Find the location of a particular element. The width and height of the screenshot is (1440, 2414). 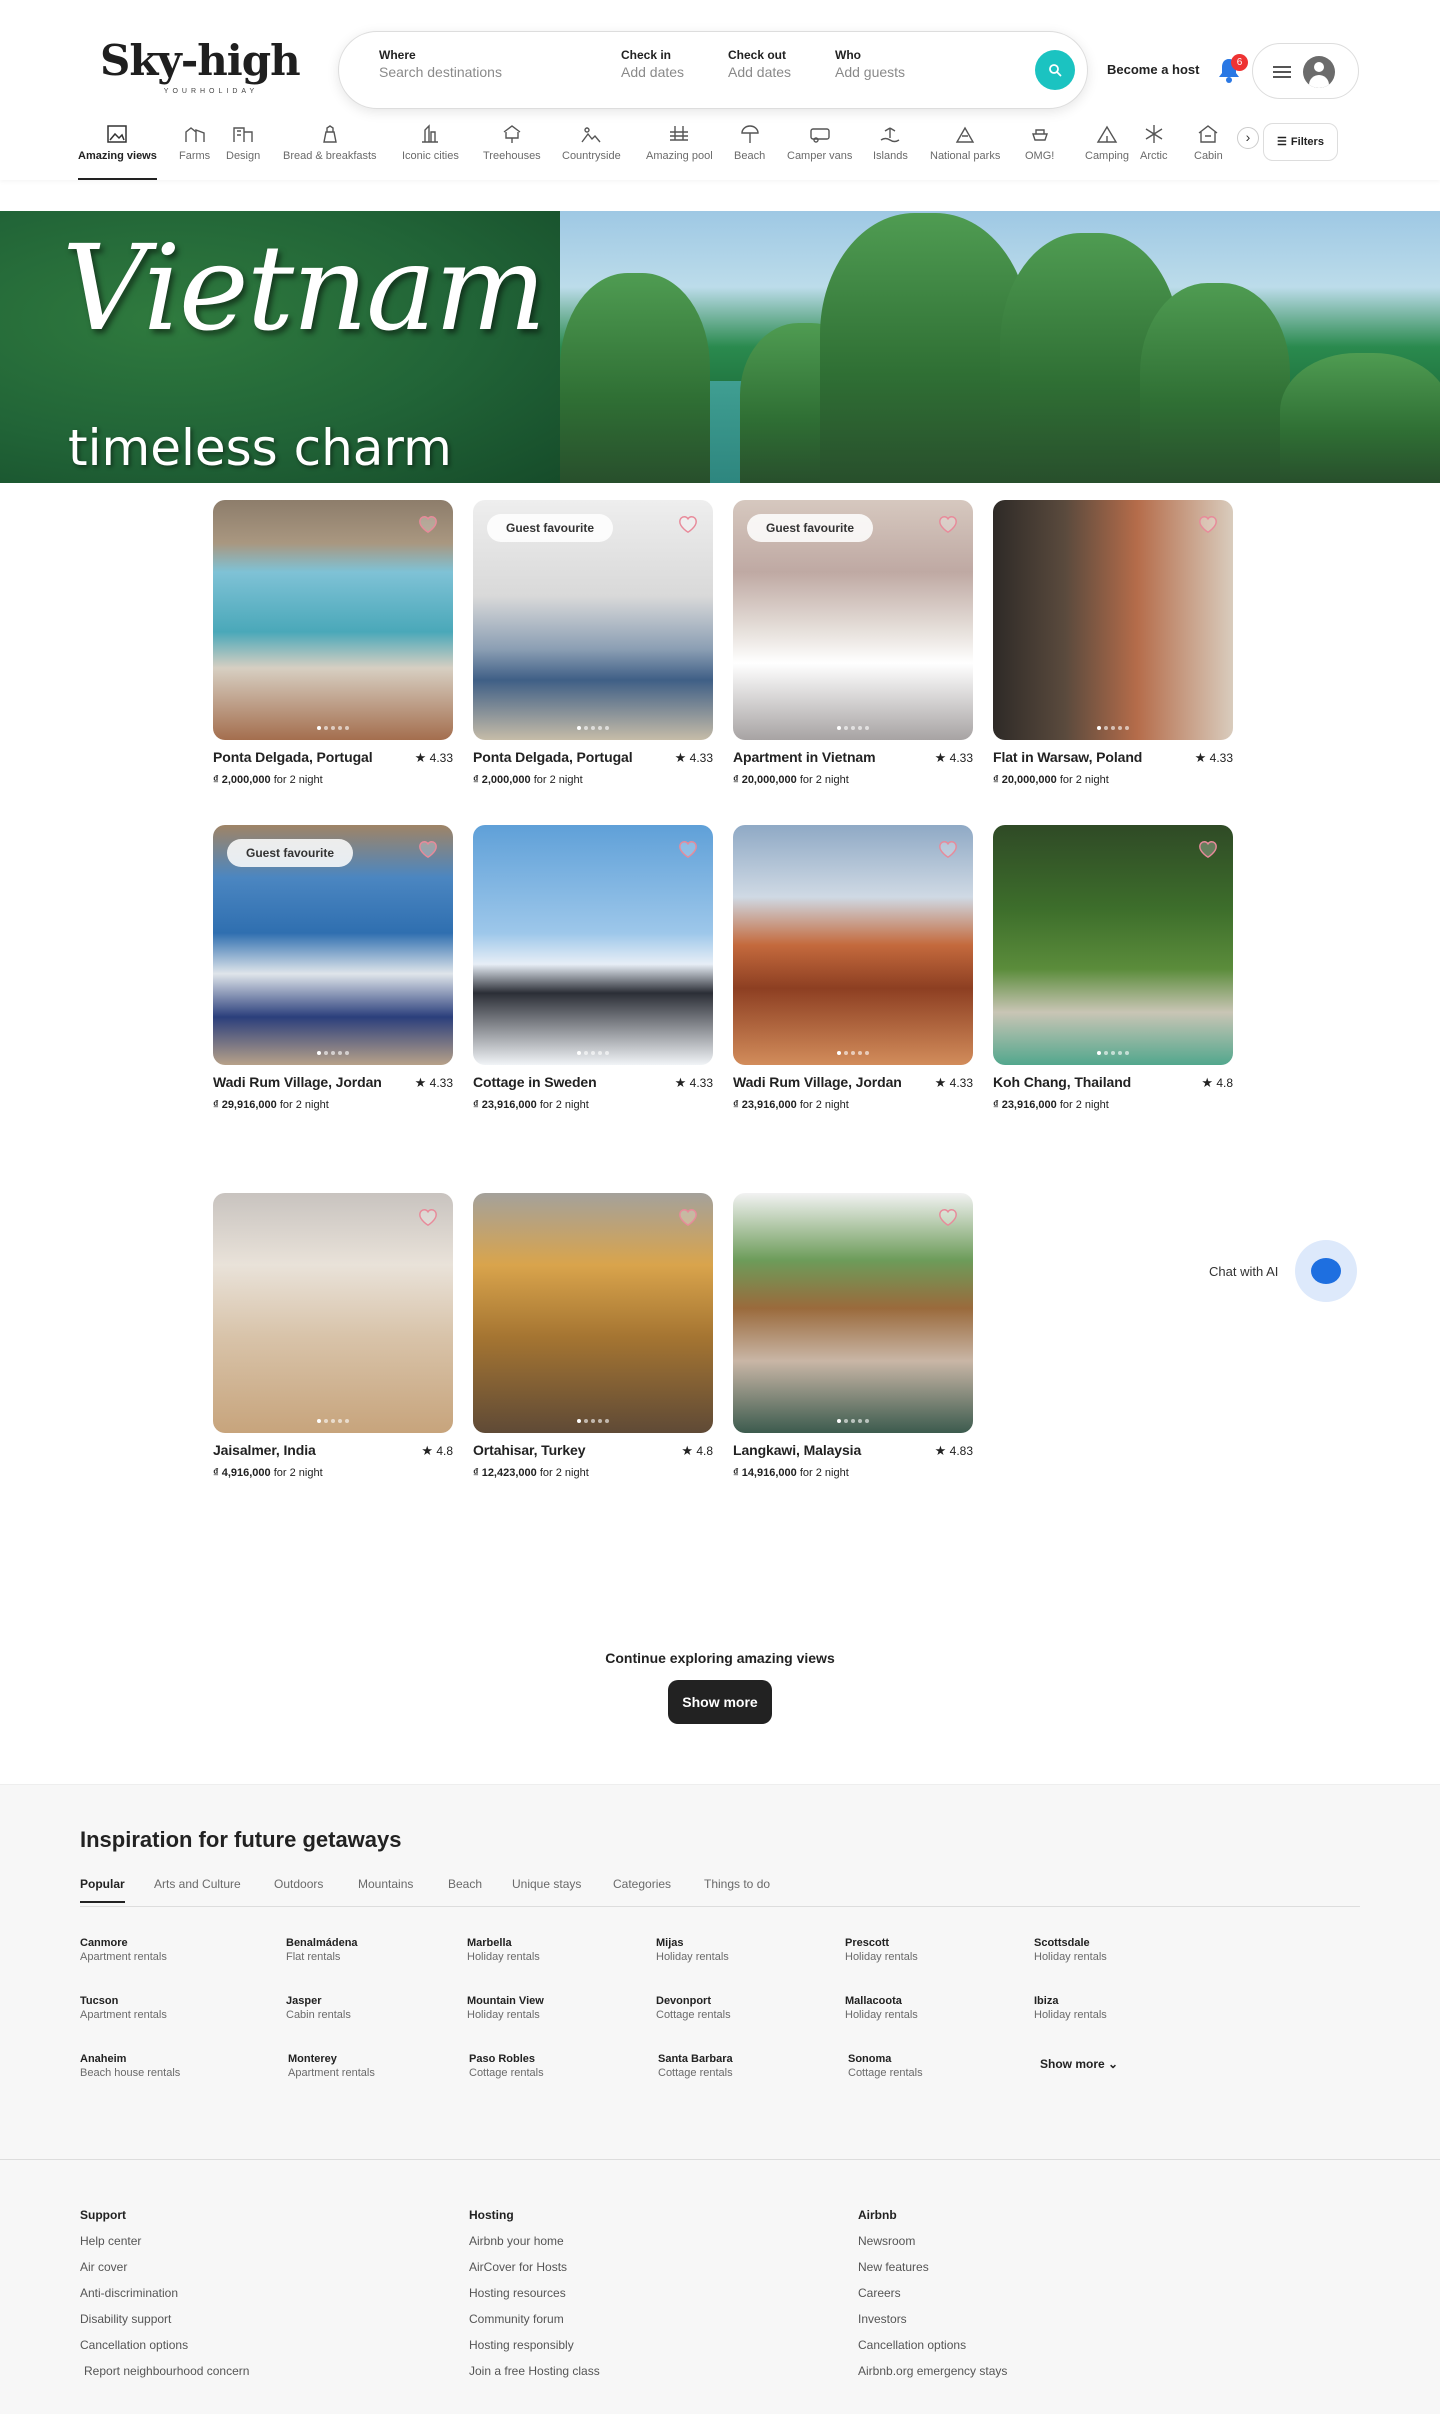

listing-title: Koh Chang, Thailand is located at coordinates (1113, 1082).